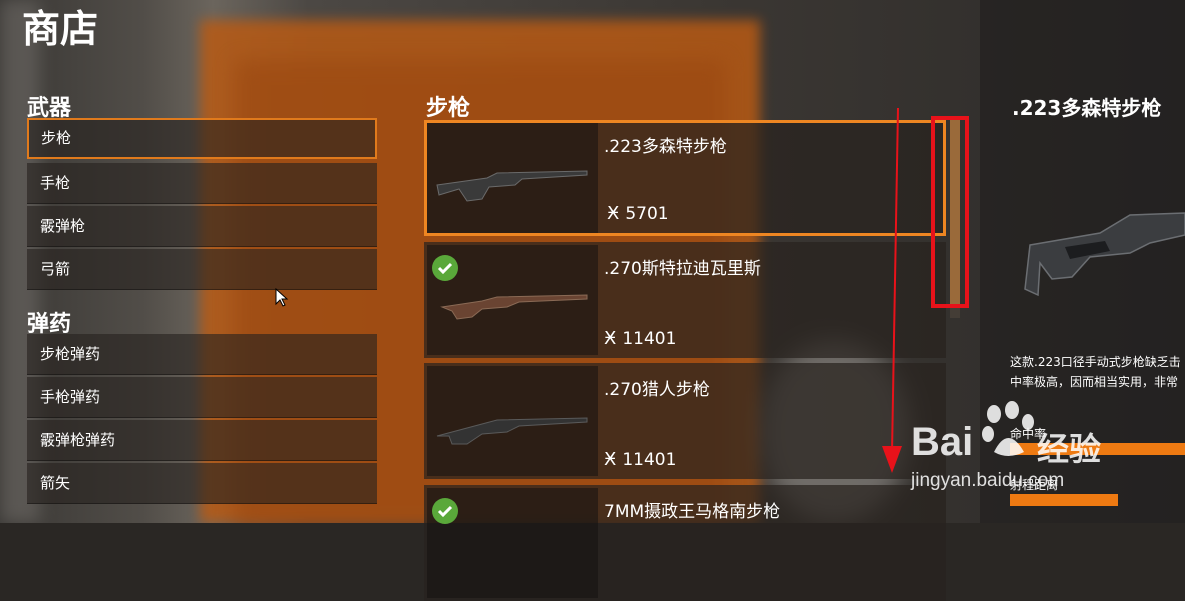 Image resolution: width=1185 pixels, height=601 pixels. I want to click on shop-item-card: .270猎人步枪 Ӿ 11401, so click(685, 421).